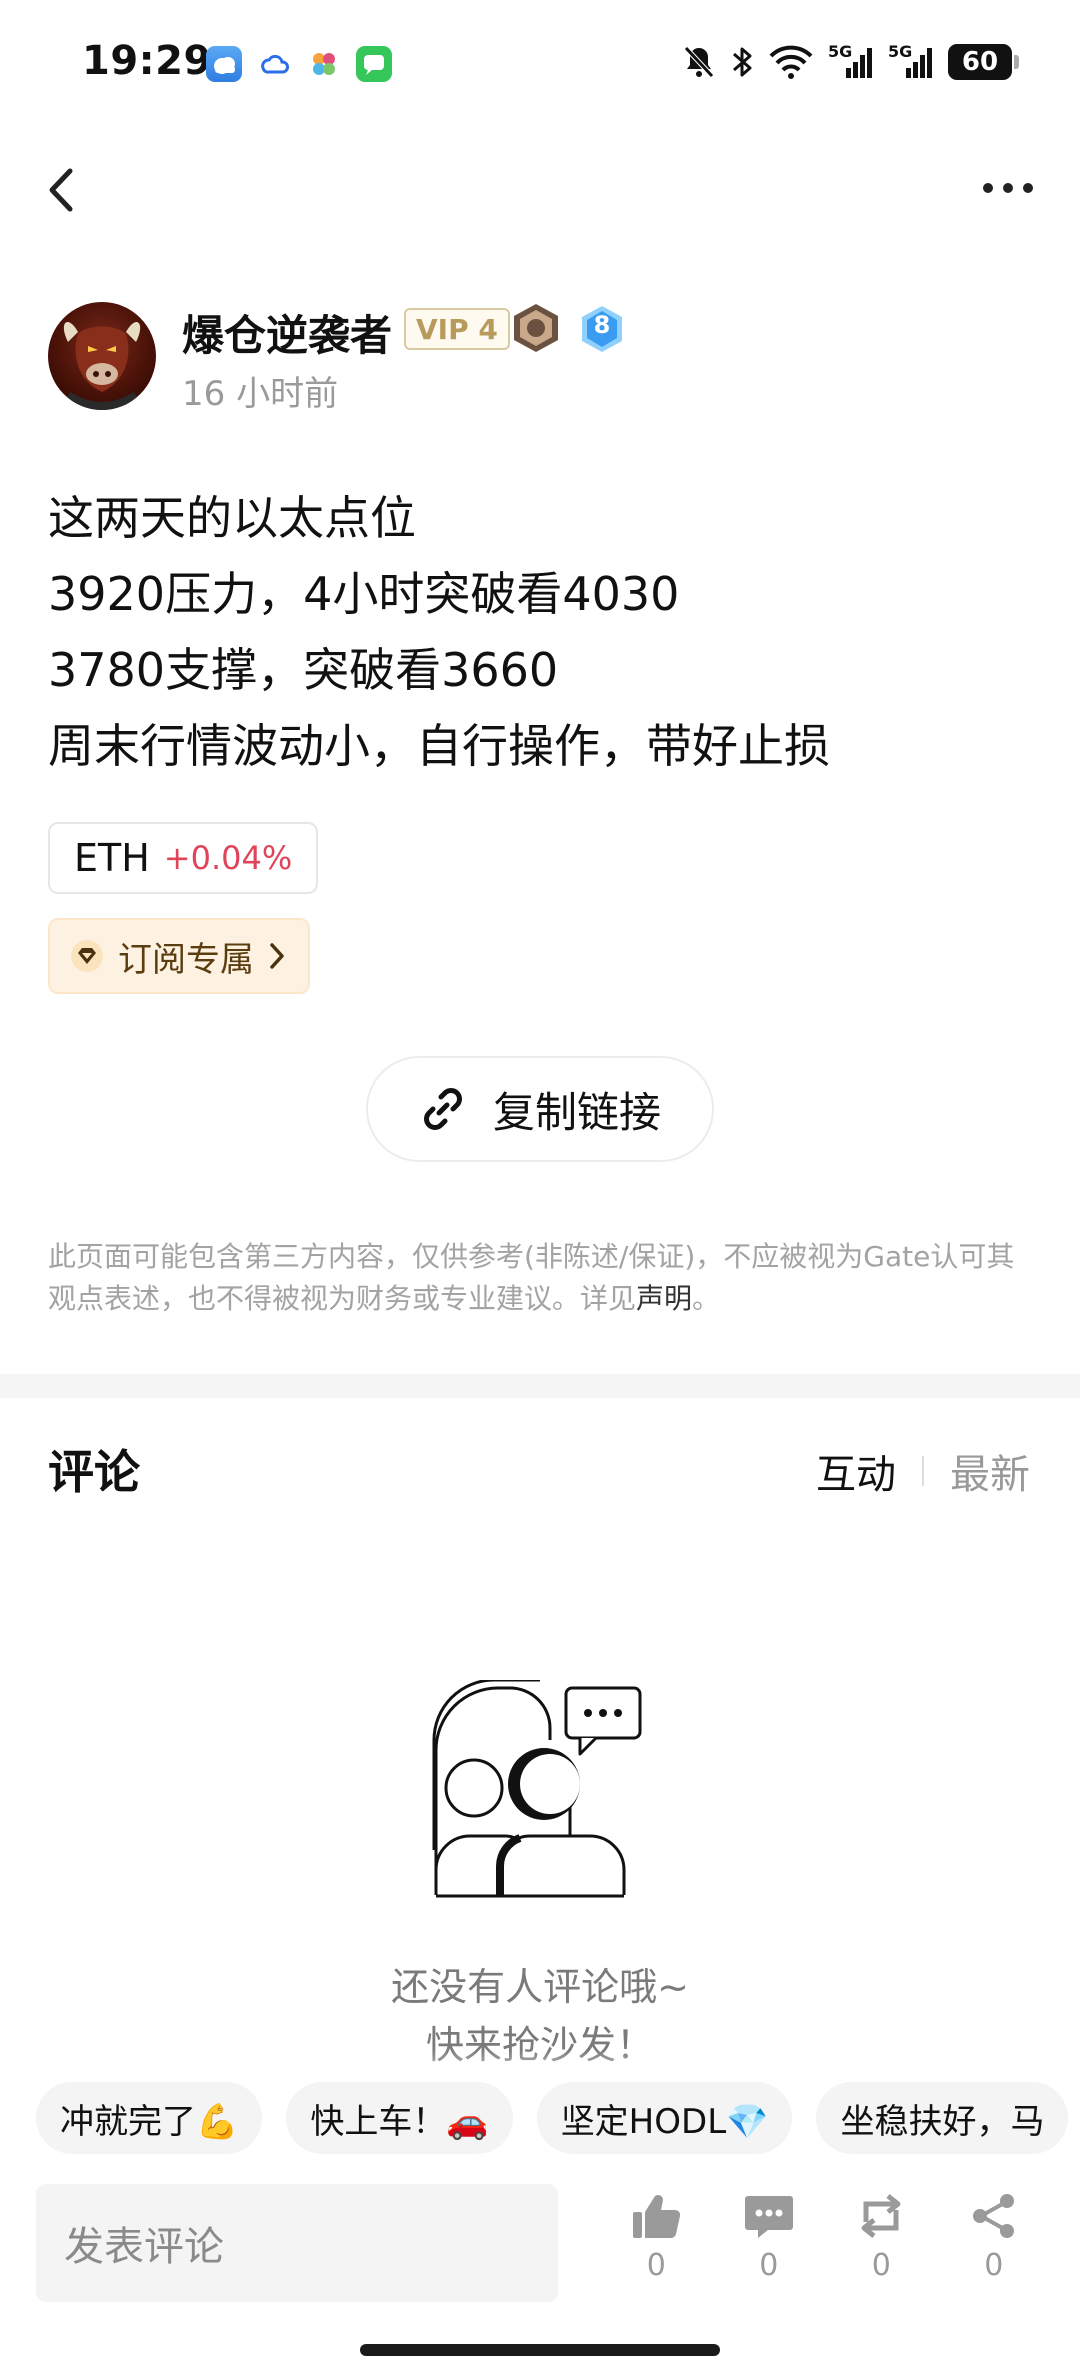 The height and width of the screenshot is (2376, 1080). What do you see at coordinates (260, 394) in the screenshot?
I see `post-timestamp: 16 小时前` at bounding box center [260, 394].